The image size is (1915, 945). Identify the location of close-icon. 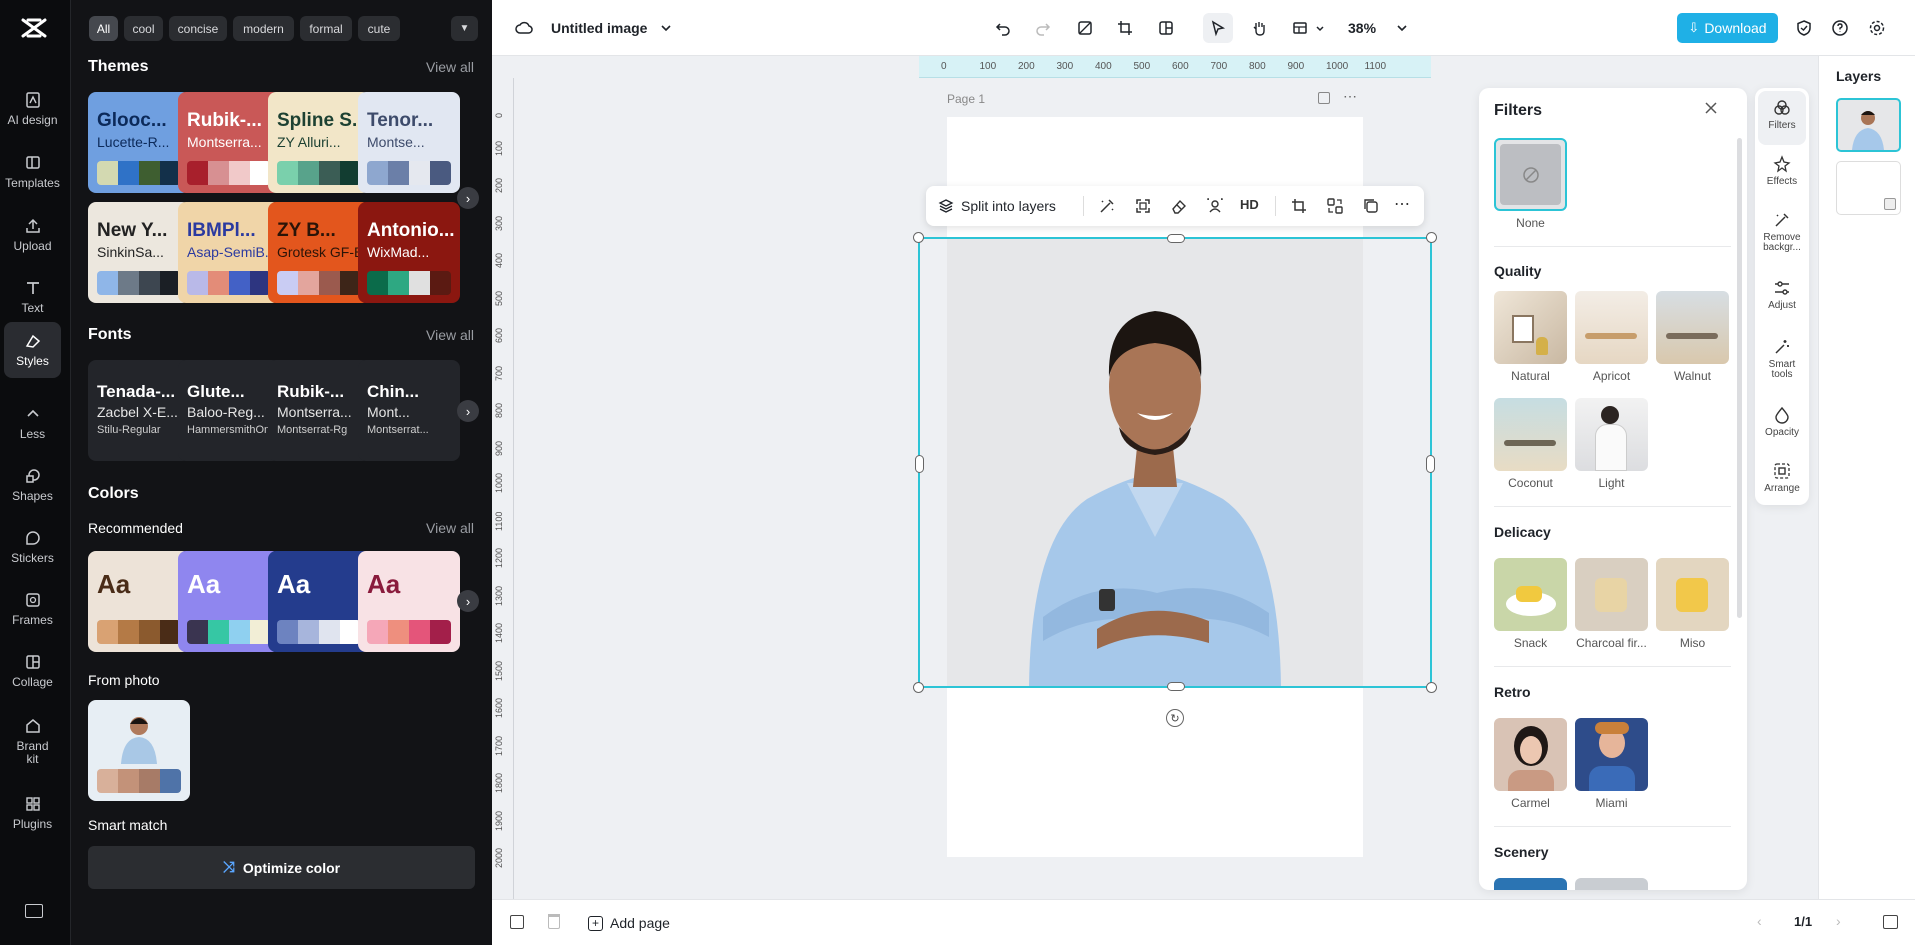
(1711, 108).